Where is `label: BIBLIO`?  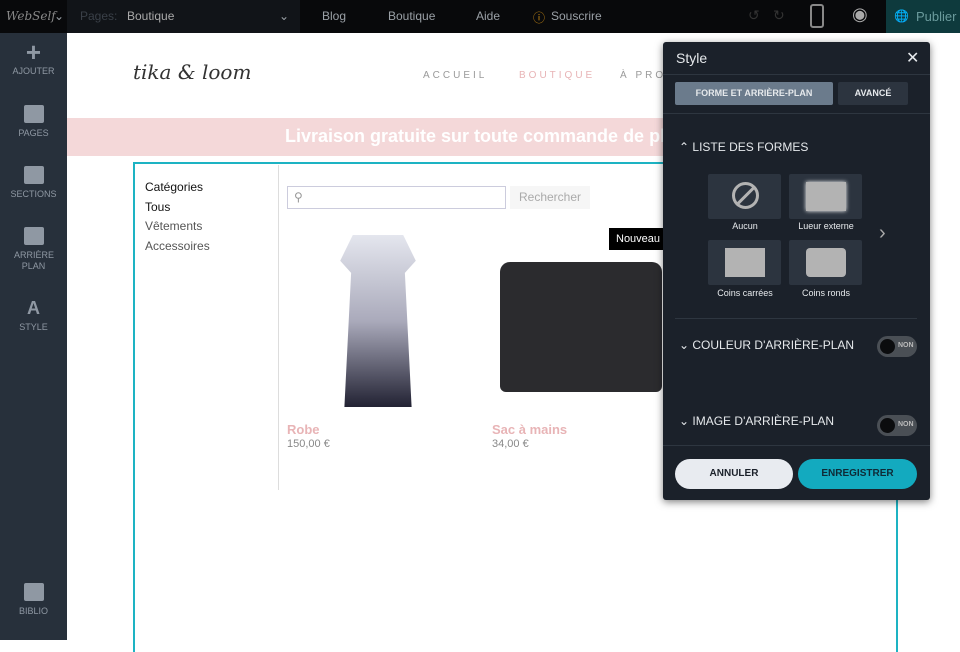 label: BIBLIO is located at coordinates (33, 611).